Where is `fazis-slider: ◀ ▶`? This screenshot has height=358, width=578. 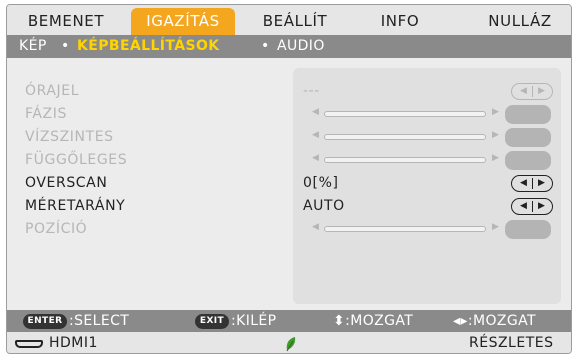 fazis-slider: ◀ ▶ is located at coordinates (406, 113).